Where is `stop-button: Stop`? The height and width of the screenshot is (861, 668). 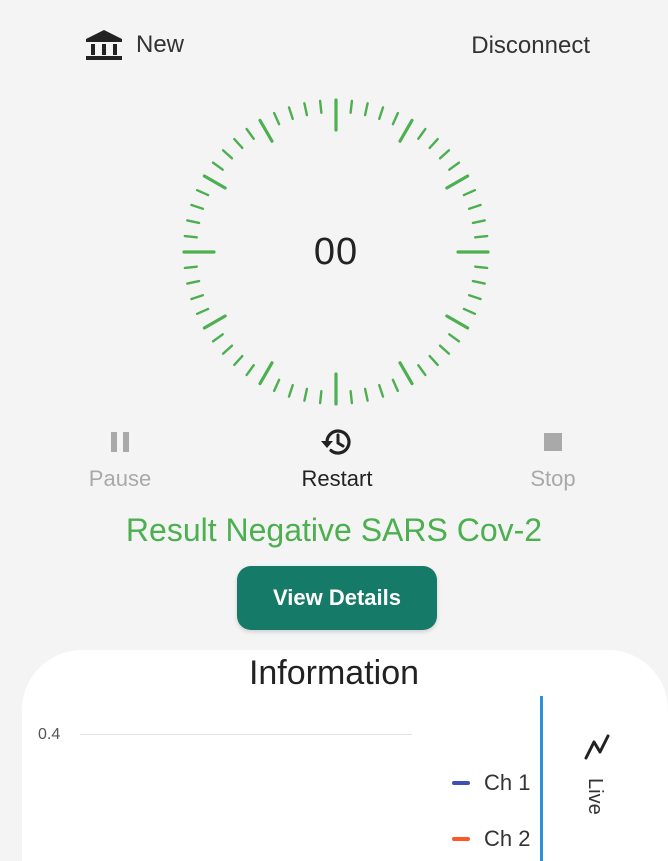 stop-button: Stop is located at coordinates (553, 458).